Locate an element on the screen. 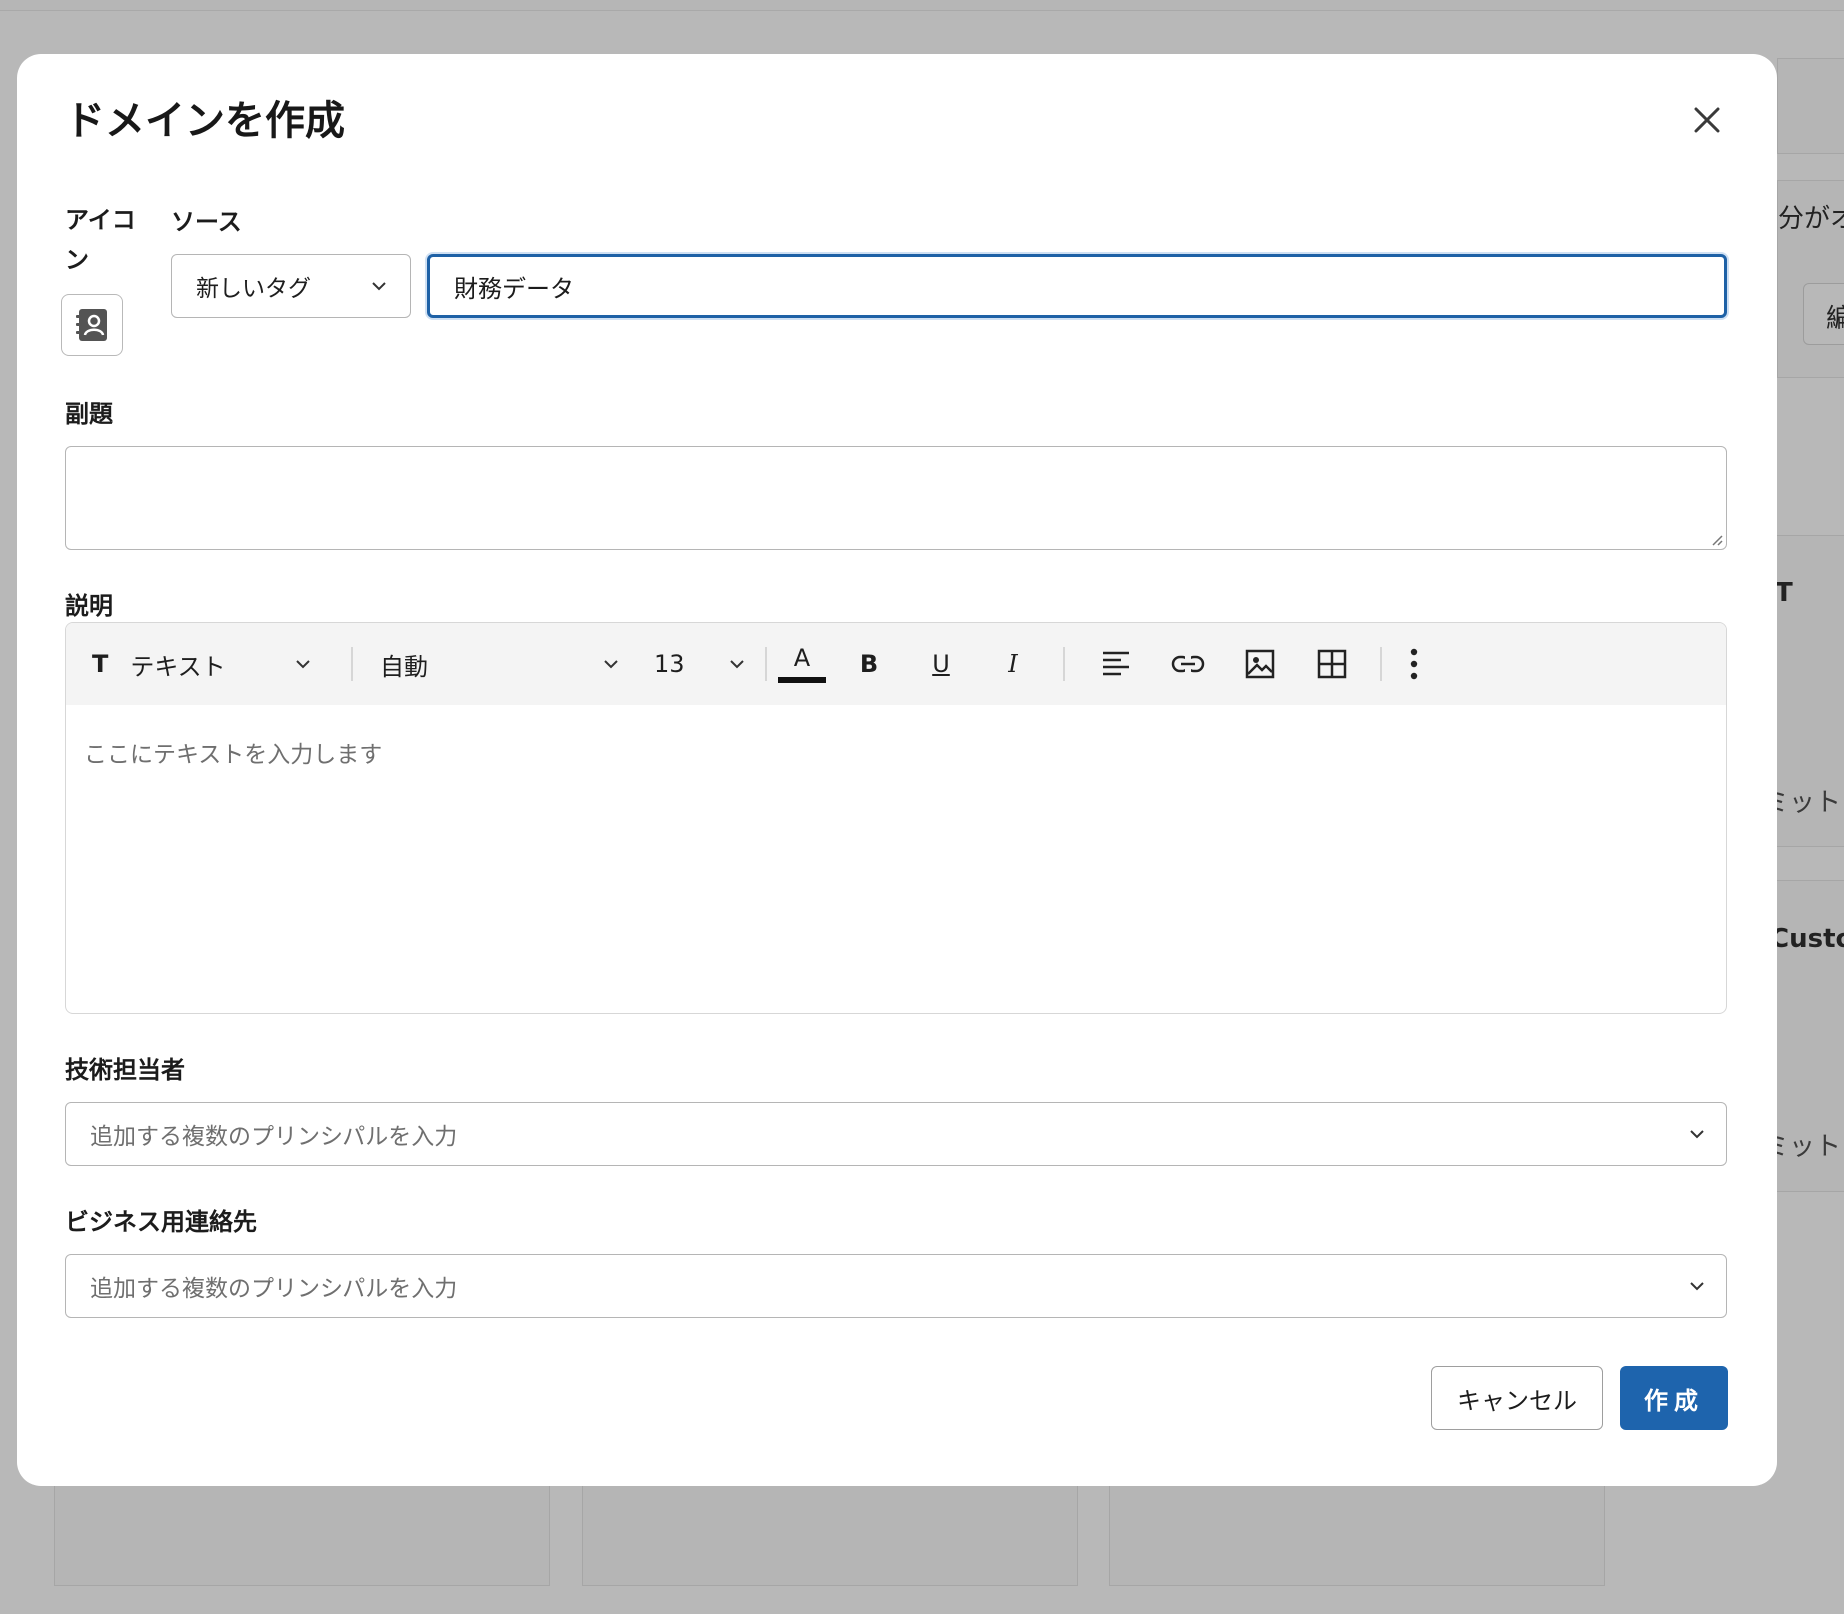 Image resolution: width=1844 pixels, height=1614 pixels. text-color-button: A is located at coordinates (802, 664).